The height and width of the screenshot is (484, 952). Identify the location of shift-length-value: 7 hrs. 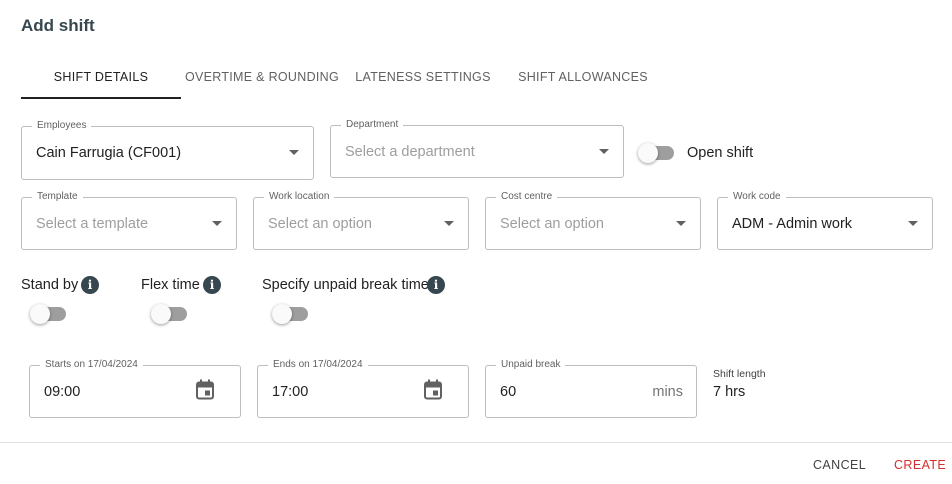
(729, 392).